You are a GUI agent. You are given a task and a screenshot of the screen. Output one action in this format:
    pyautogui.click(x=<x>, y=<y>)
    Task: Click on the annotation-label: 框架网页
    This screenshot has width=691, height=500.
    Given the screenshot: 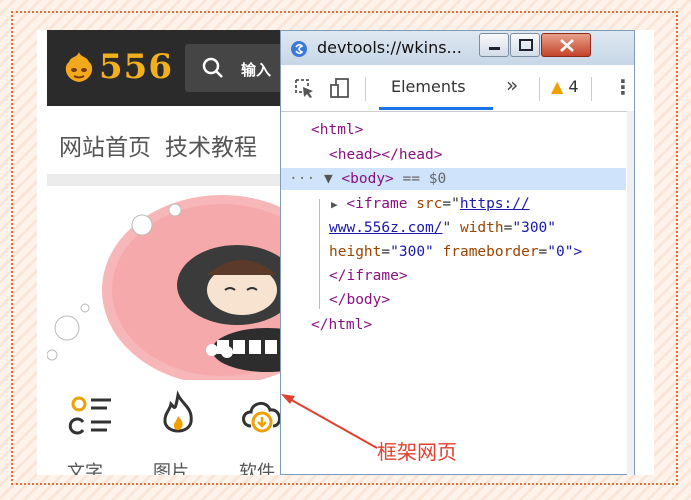 What is the action you would take?
    pyautogui.click(x=417, y=452)
    